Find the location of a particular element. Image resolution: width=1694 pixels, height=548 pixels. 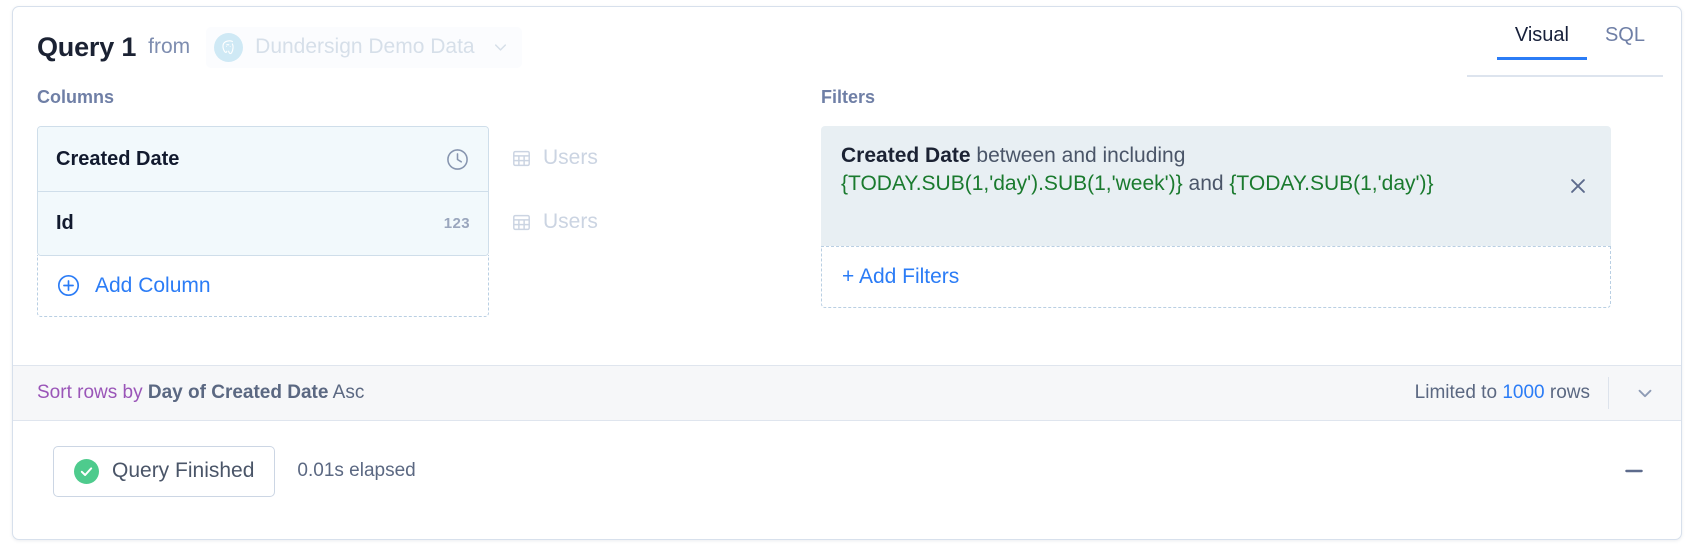

column-row-id: Id 123 is located at coordinates (263, 223).